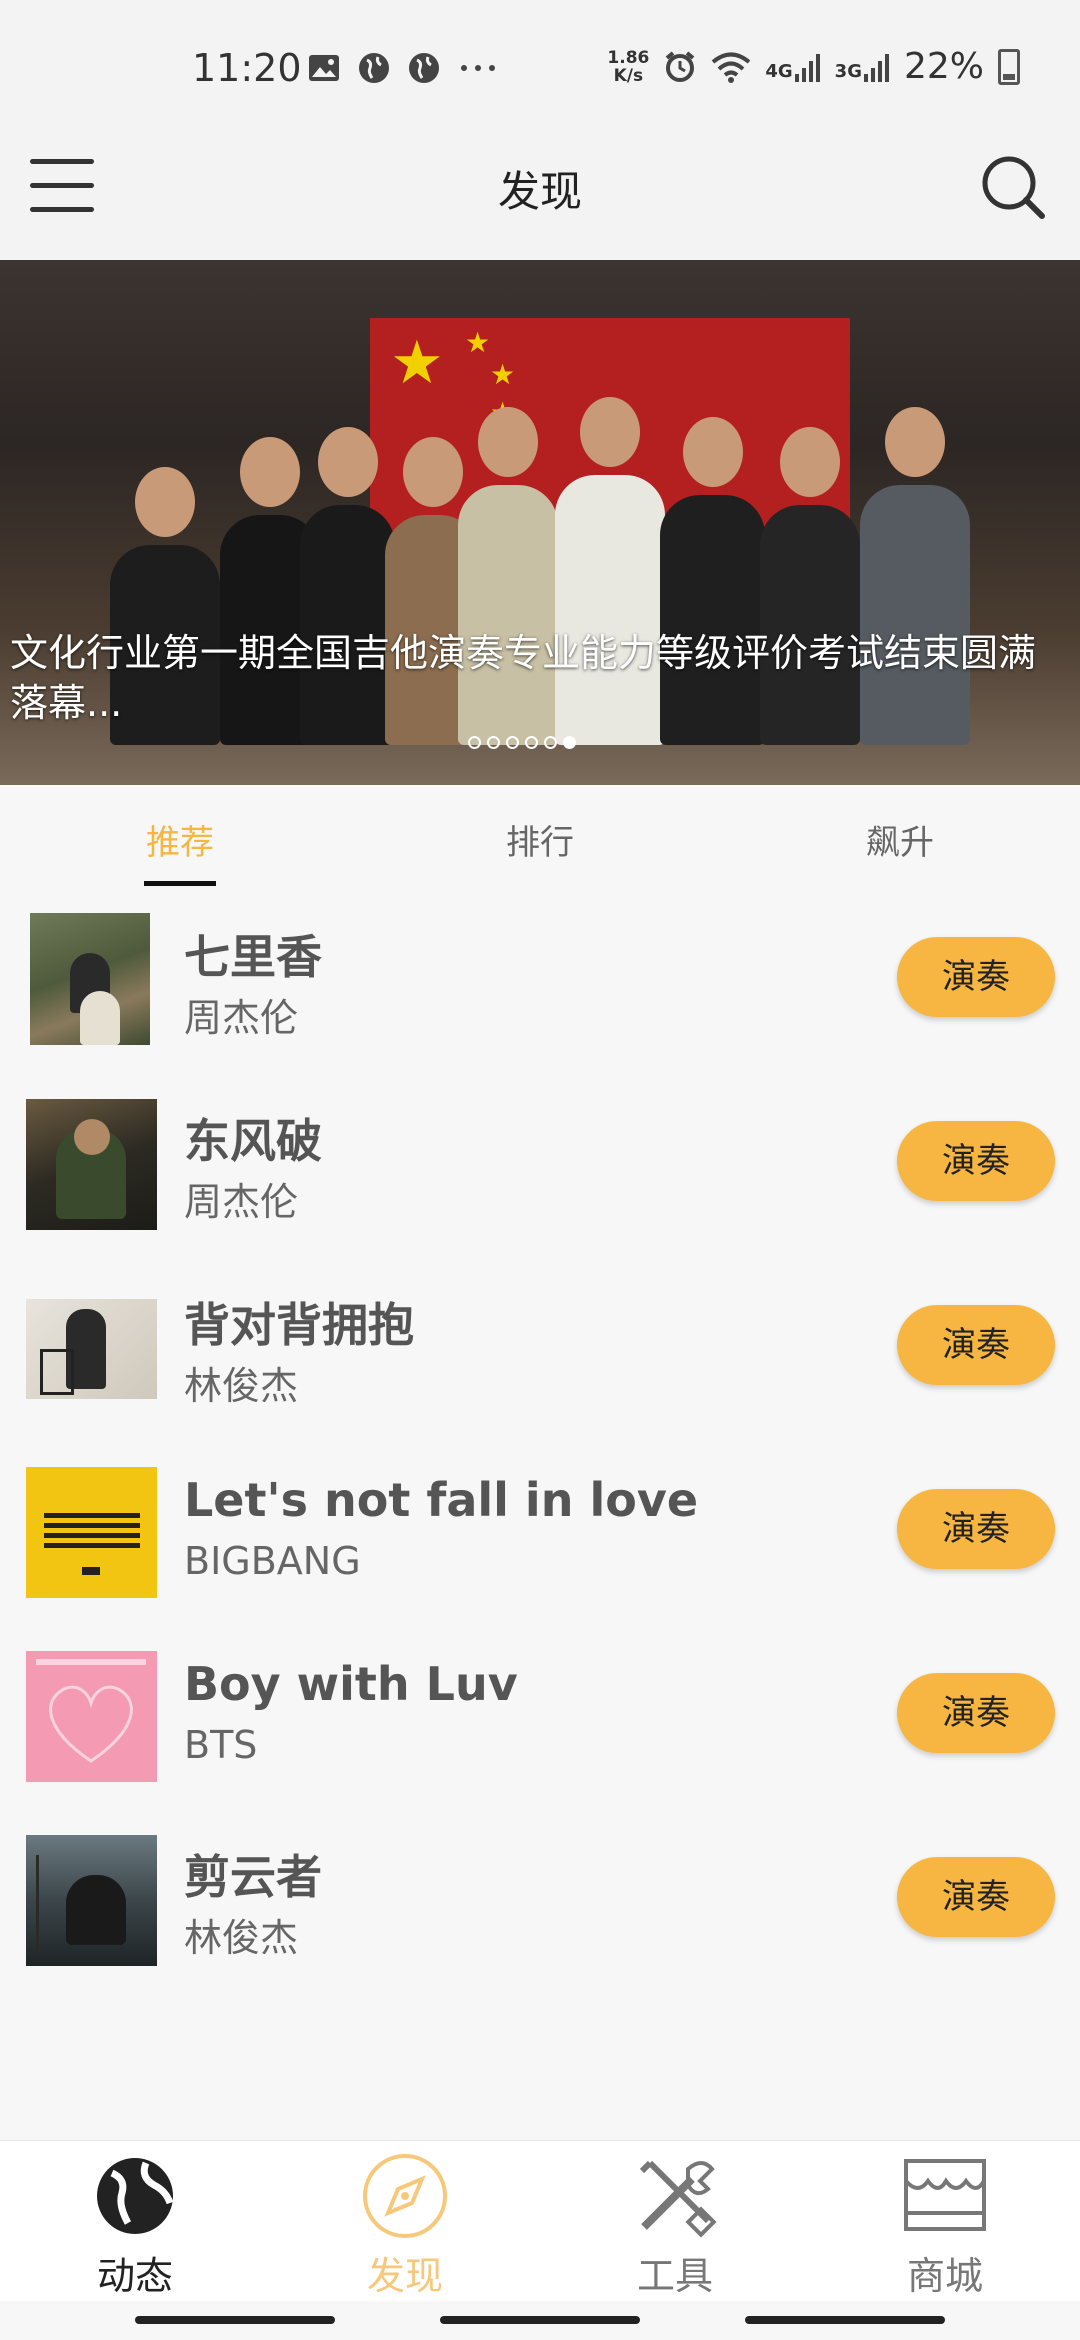 The width and height of the screenshot is (1080, 2340). Describe the element at coordinates (945, 2195) in the screenshot. I see `store-icon` at that location.